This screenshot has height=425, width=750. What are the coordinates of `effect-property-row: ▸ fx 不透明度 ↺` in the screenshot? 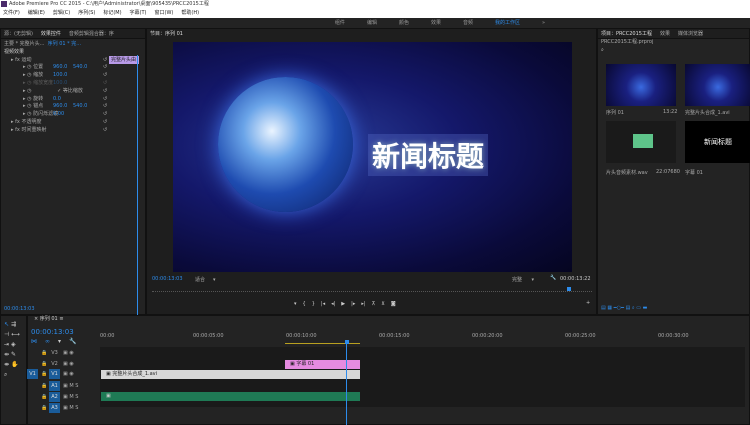 It's located at (73, 123).